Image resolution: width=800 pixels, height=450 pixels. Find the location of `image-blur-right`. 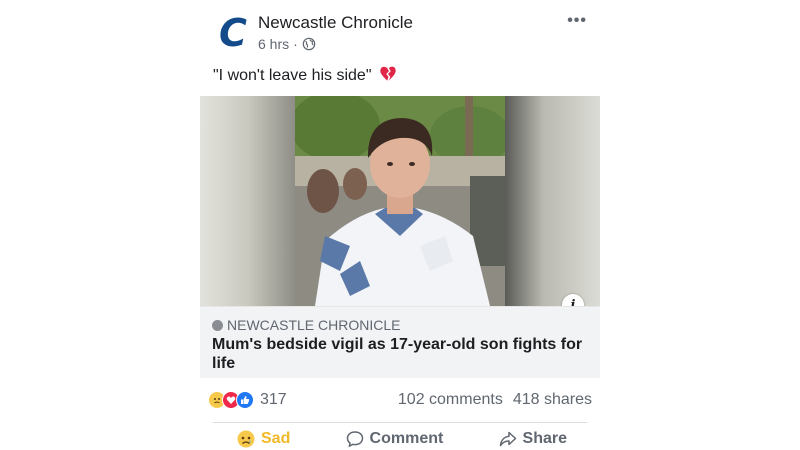

image-blur-right is located at coordinates (552, 201).